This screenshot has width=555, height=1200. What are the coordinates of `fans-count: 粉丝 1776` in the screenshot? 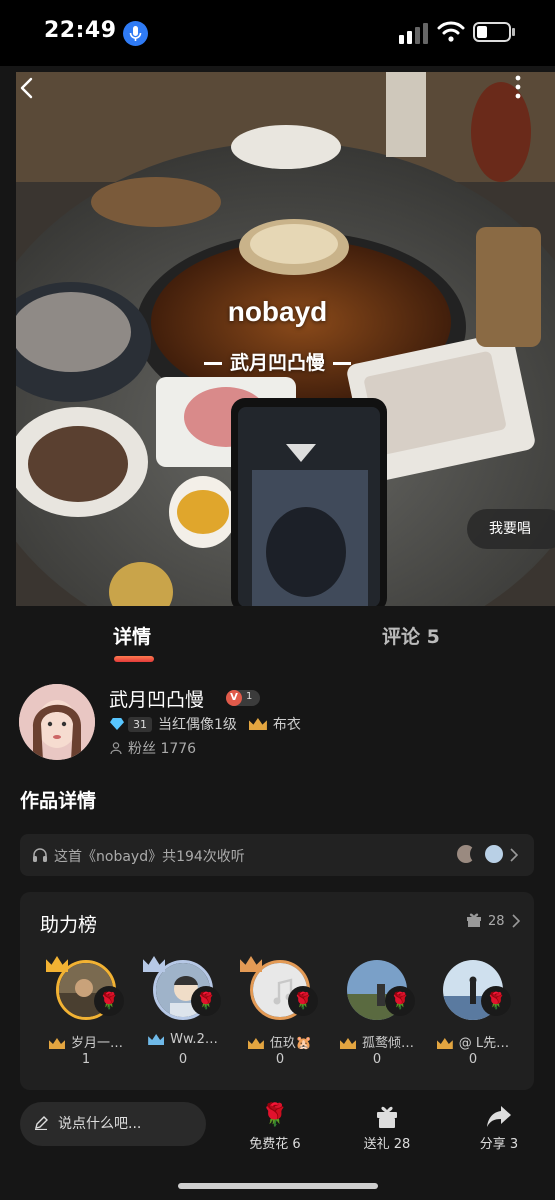 It's located at (162, 749).